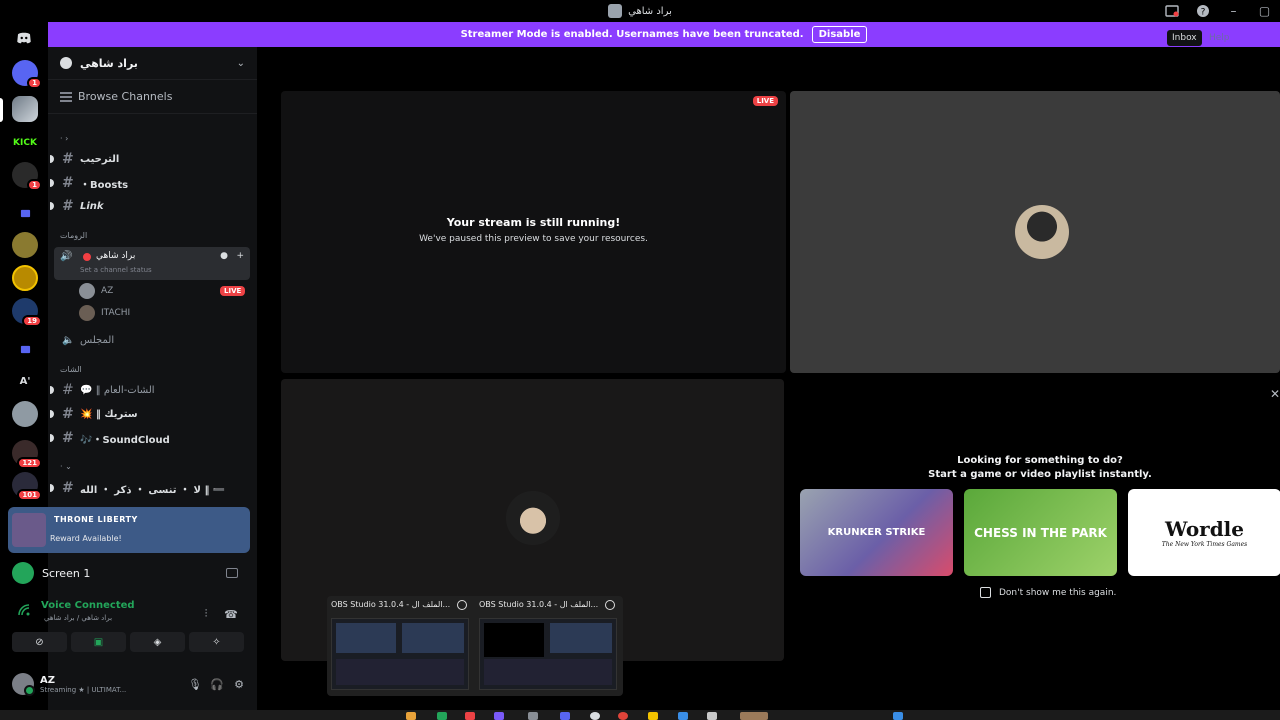  What do you see at coordinates (27, 486) in the screenshot?
I see `server-icon-13: 101` at bounding box center [27, 486].